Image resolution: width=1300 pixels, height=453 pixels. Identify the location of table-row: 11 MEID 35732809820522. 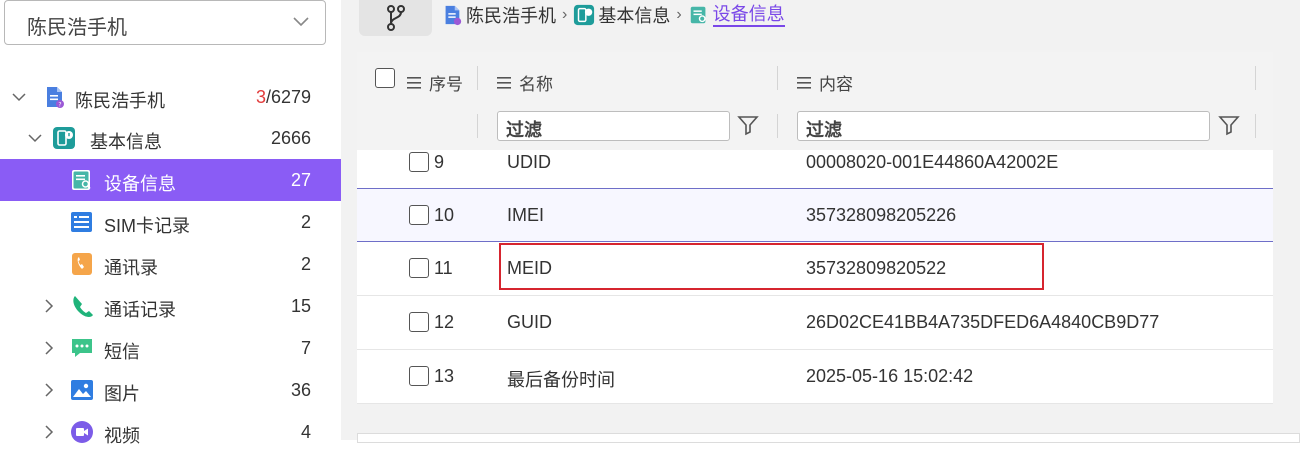
(828, 269).